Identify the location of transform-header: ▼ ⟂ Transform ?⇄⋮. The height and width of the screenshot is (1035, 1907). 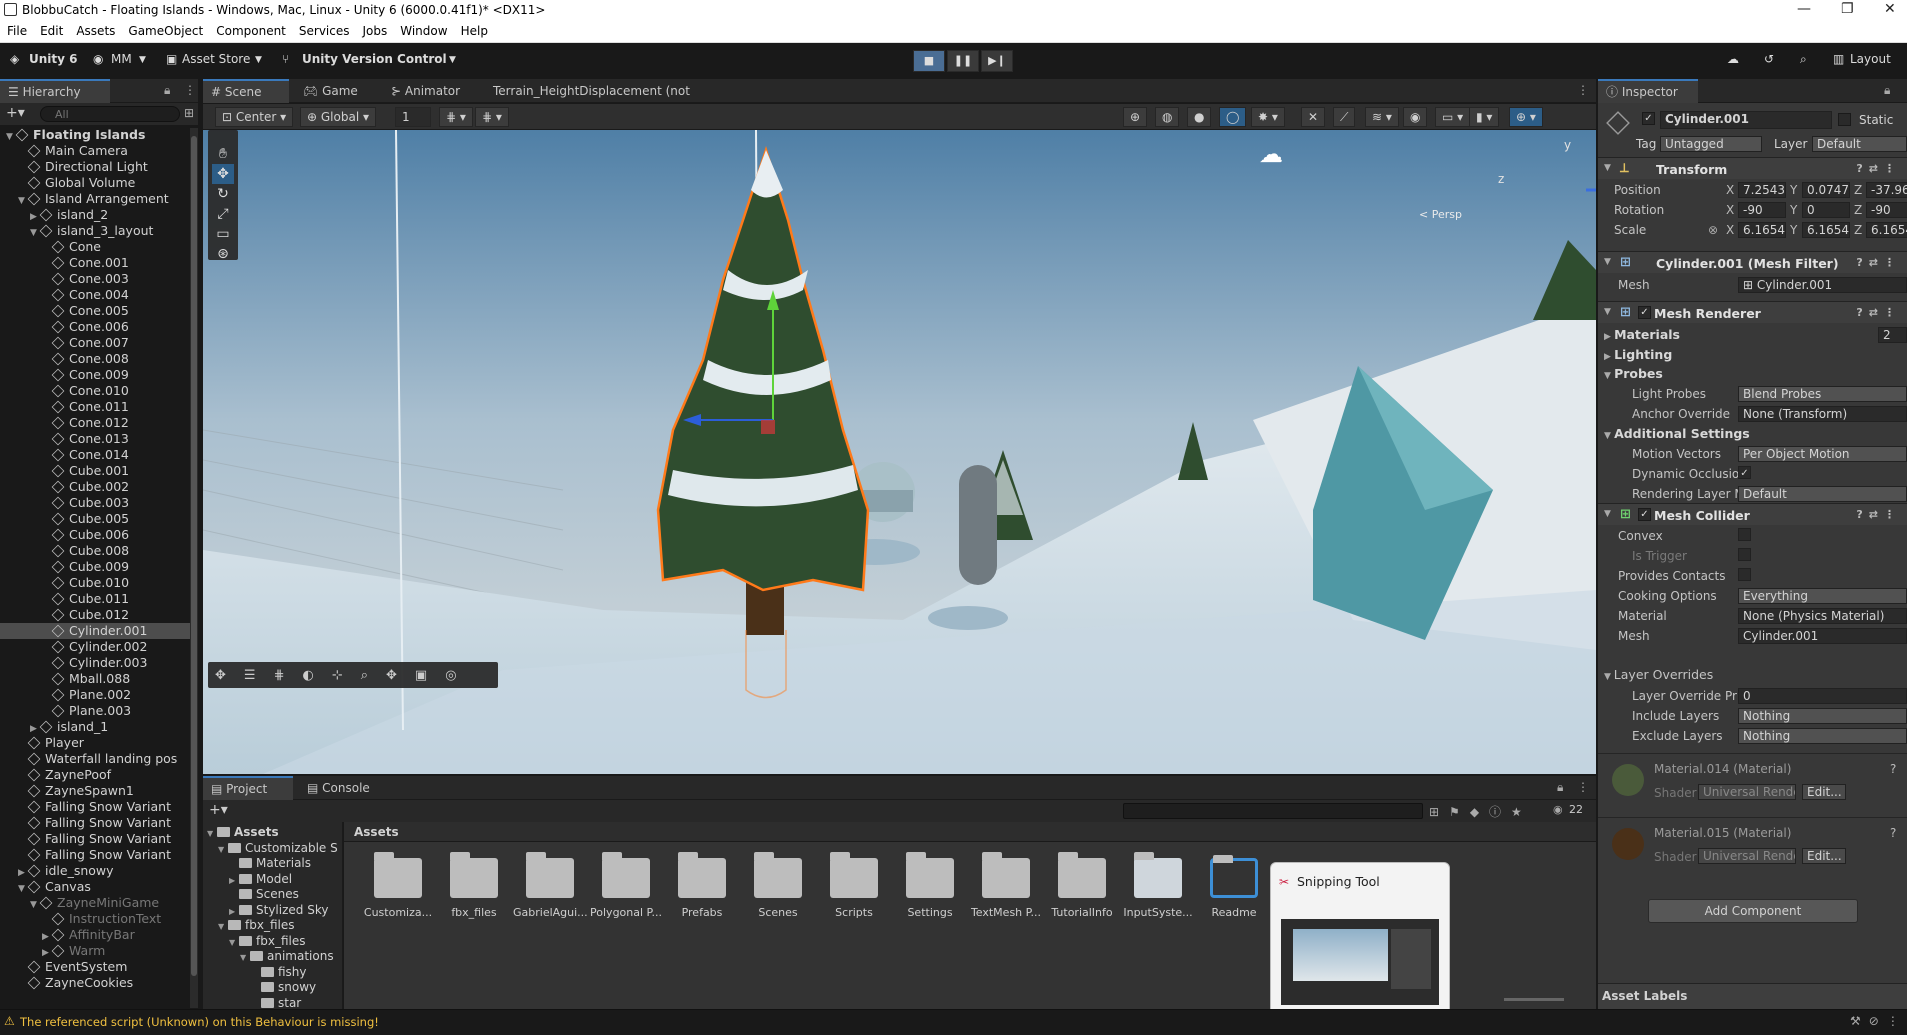
(1752, 168).